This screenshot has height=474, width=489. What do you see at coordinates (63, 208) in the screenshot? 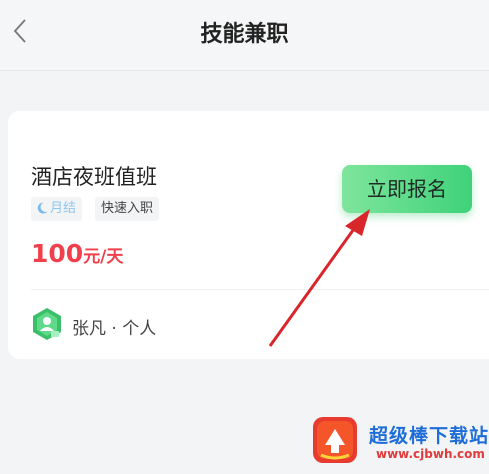
I see `tag-label: 月结` at bounding box center [63, 208].